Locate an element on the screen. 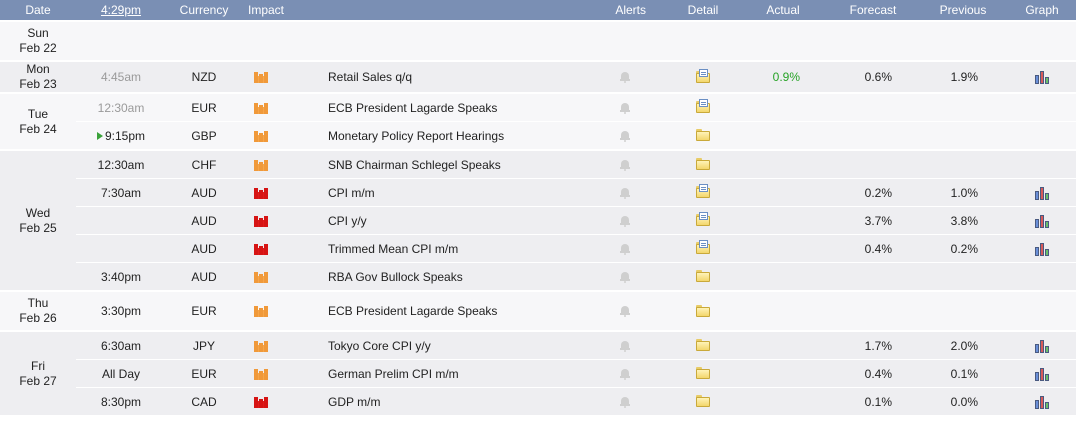 This screenshot has width=1076, height=436. event-title: SNB Chairman Schlegel Speaks is located at coordinates (439, 164).